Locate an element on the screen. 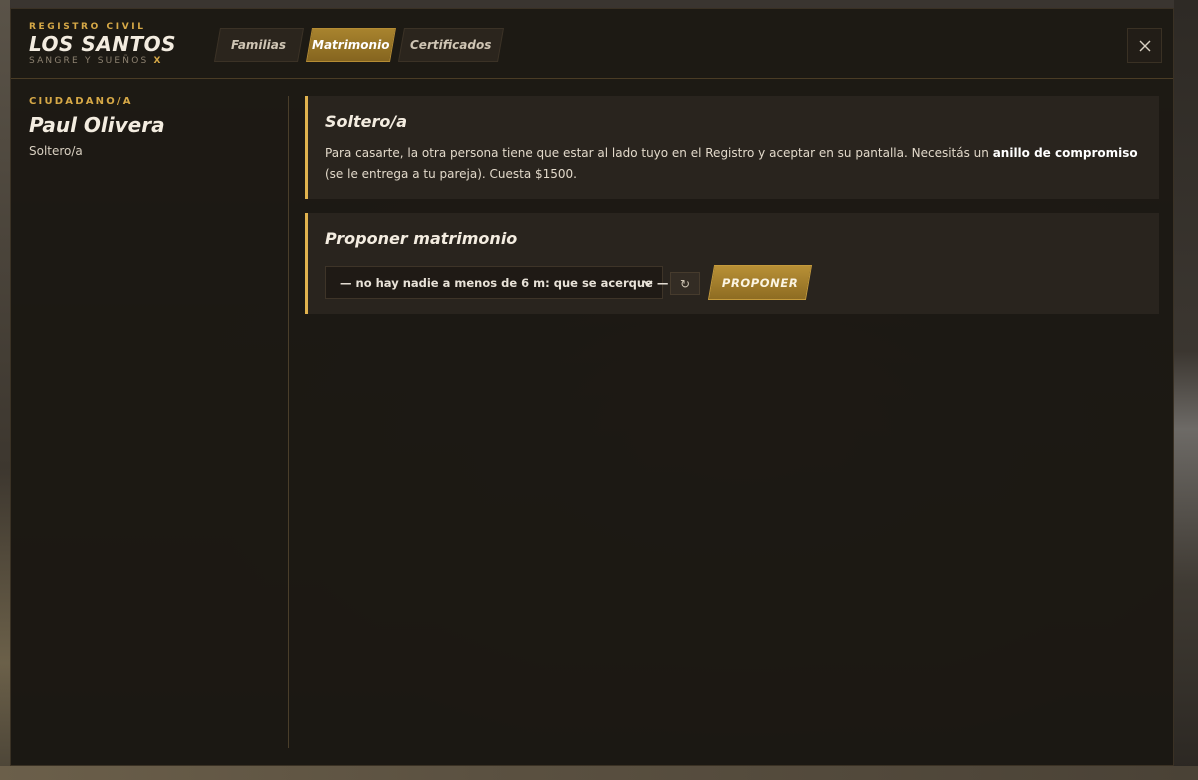 Image resolution: width=1198 pixels, height=780 pixels. propose-button-label: PROPONER is located at coordinates (760, 282).